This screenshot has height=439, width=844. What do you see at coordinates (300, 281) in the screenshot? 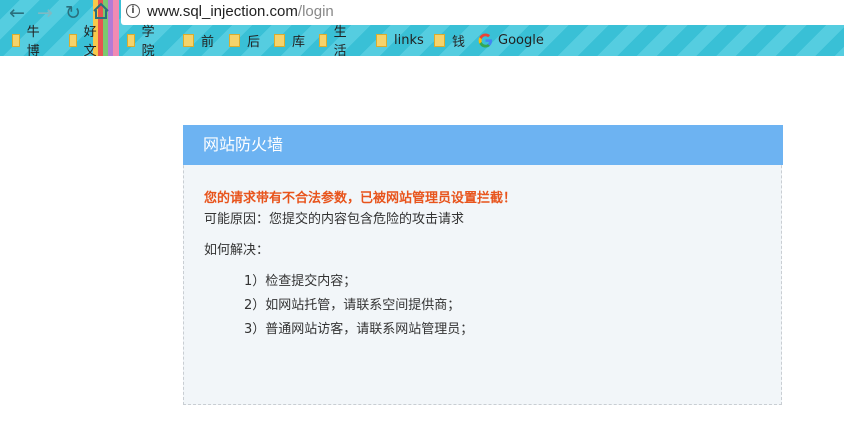
I see `solution-step: 1）检查提交内容；` at bounding box center [300, 281].